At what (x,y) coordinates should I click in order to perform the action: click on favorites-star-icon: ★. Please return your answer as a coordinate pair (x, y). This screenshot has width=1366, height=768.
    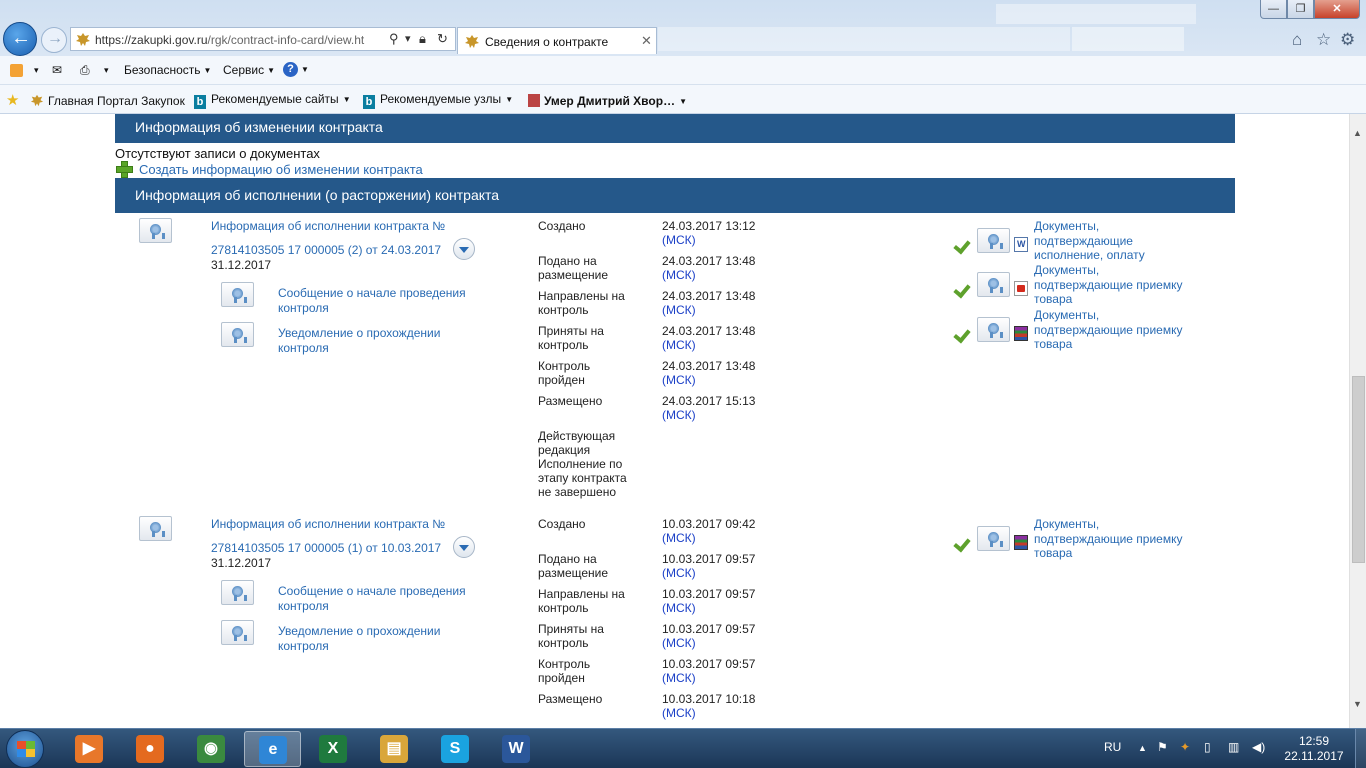
    Looking at the image, I should click on (12, 100).